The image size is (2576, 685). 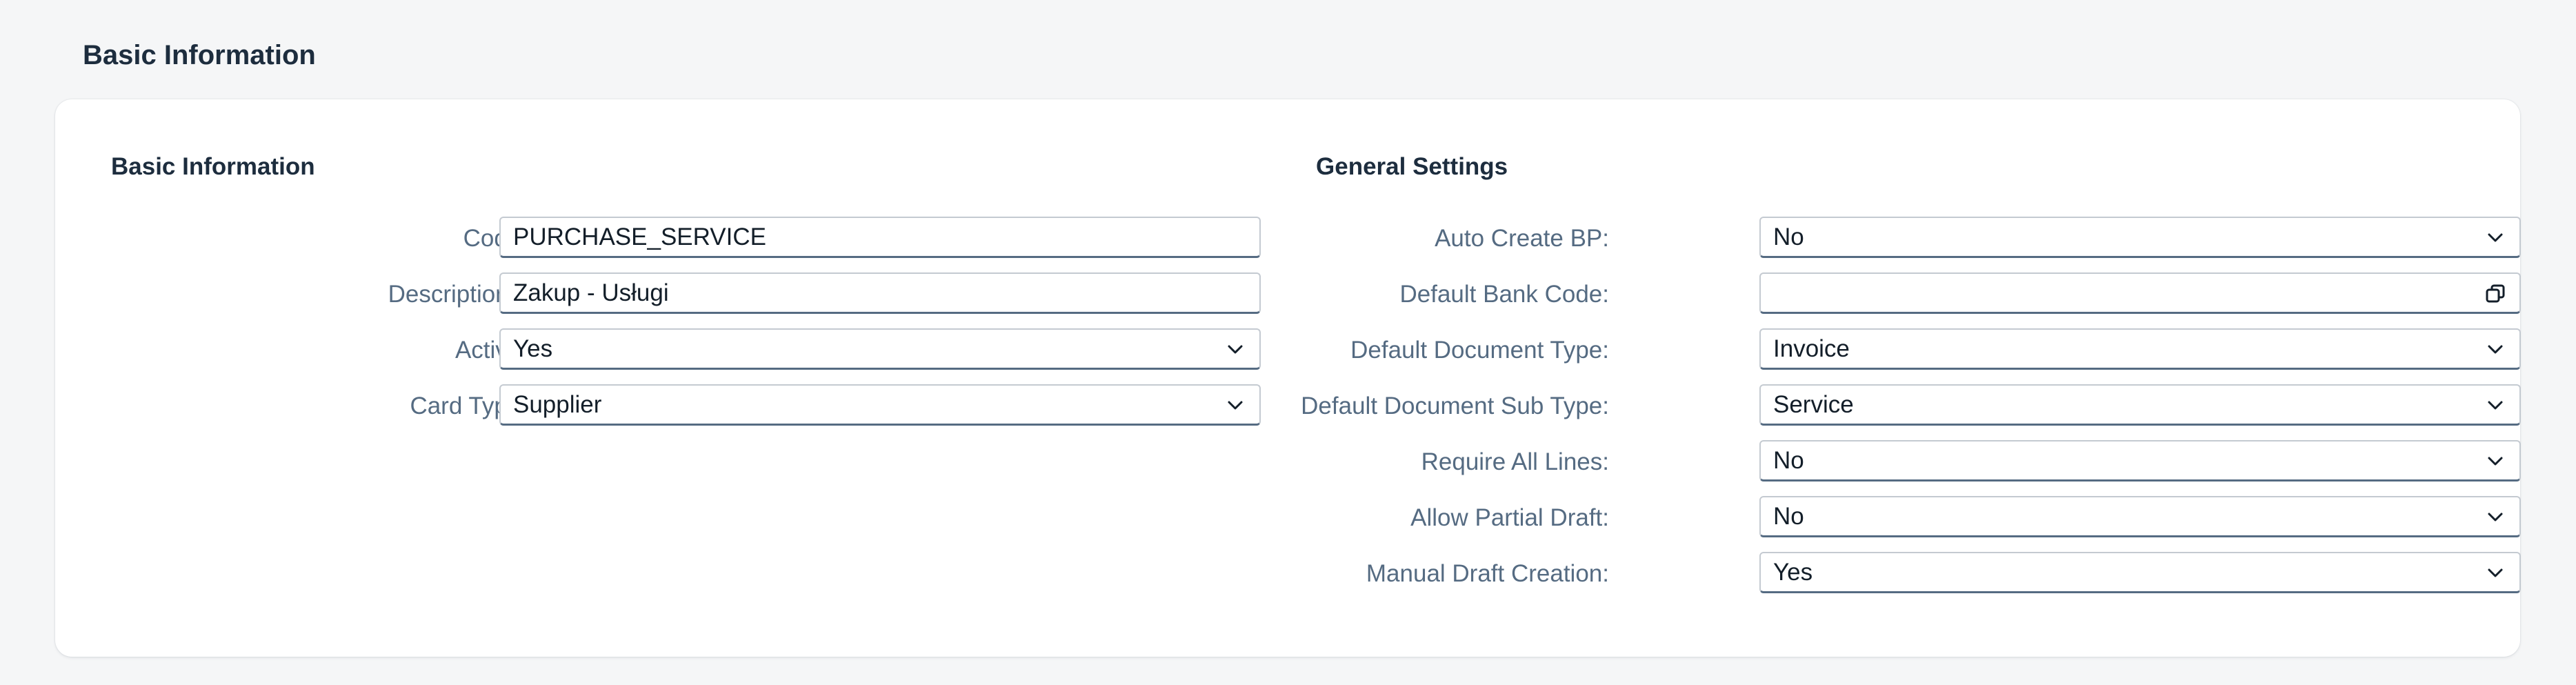 What do you see at coordinates (1788, 237) in the screenshot?
I see `auto-create-bp-value: No` at bounding box center [1788, 237].